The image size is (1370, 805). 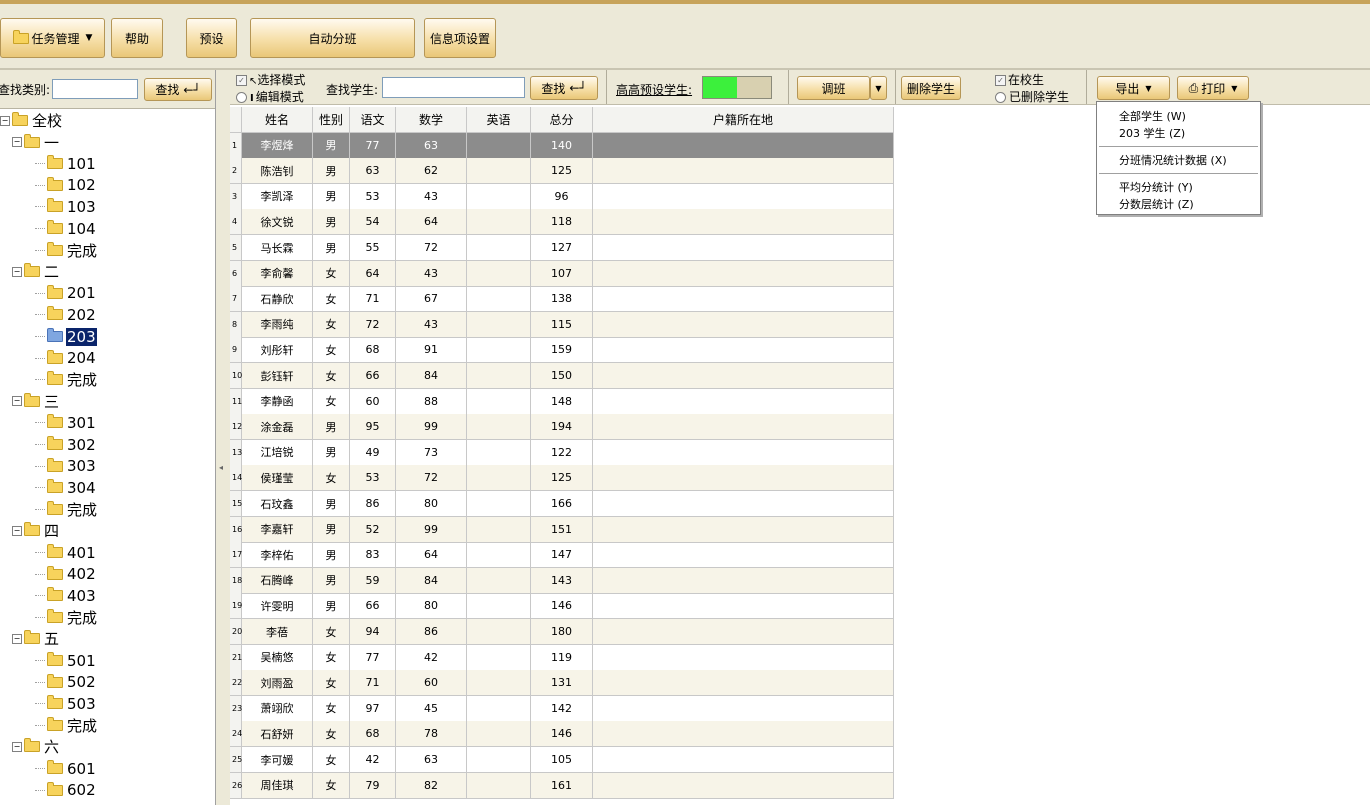 I want to click on cell-name: 李蓓, so click(x=277, y=632).